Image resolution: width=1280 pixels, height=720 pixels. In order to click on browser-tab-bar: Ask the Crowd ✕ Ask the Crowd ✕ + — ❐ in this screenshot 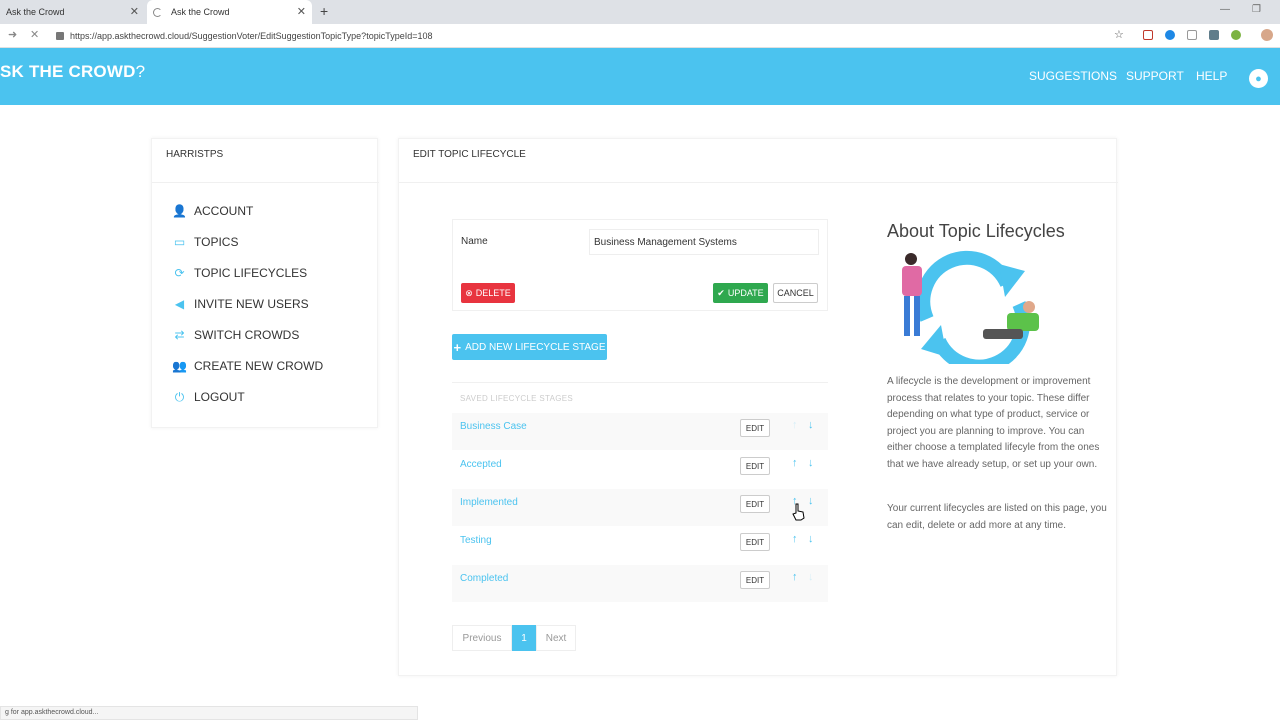, I will do `click(640, 12)`.